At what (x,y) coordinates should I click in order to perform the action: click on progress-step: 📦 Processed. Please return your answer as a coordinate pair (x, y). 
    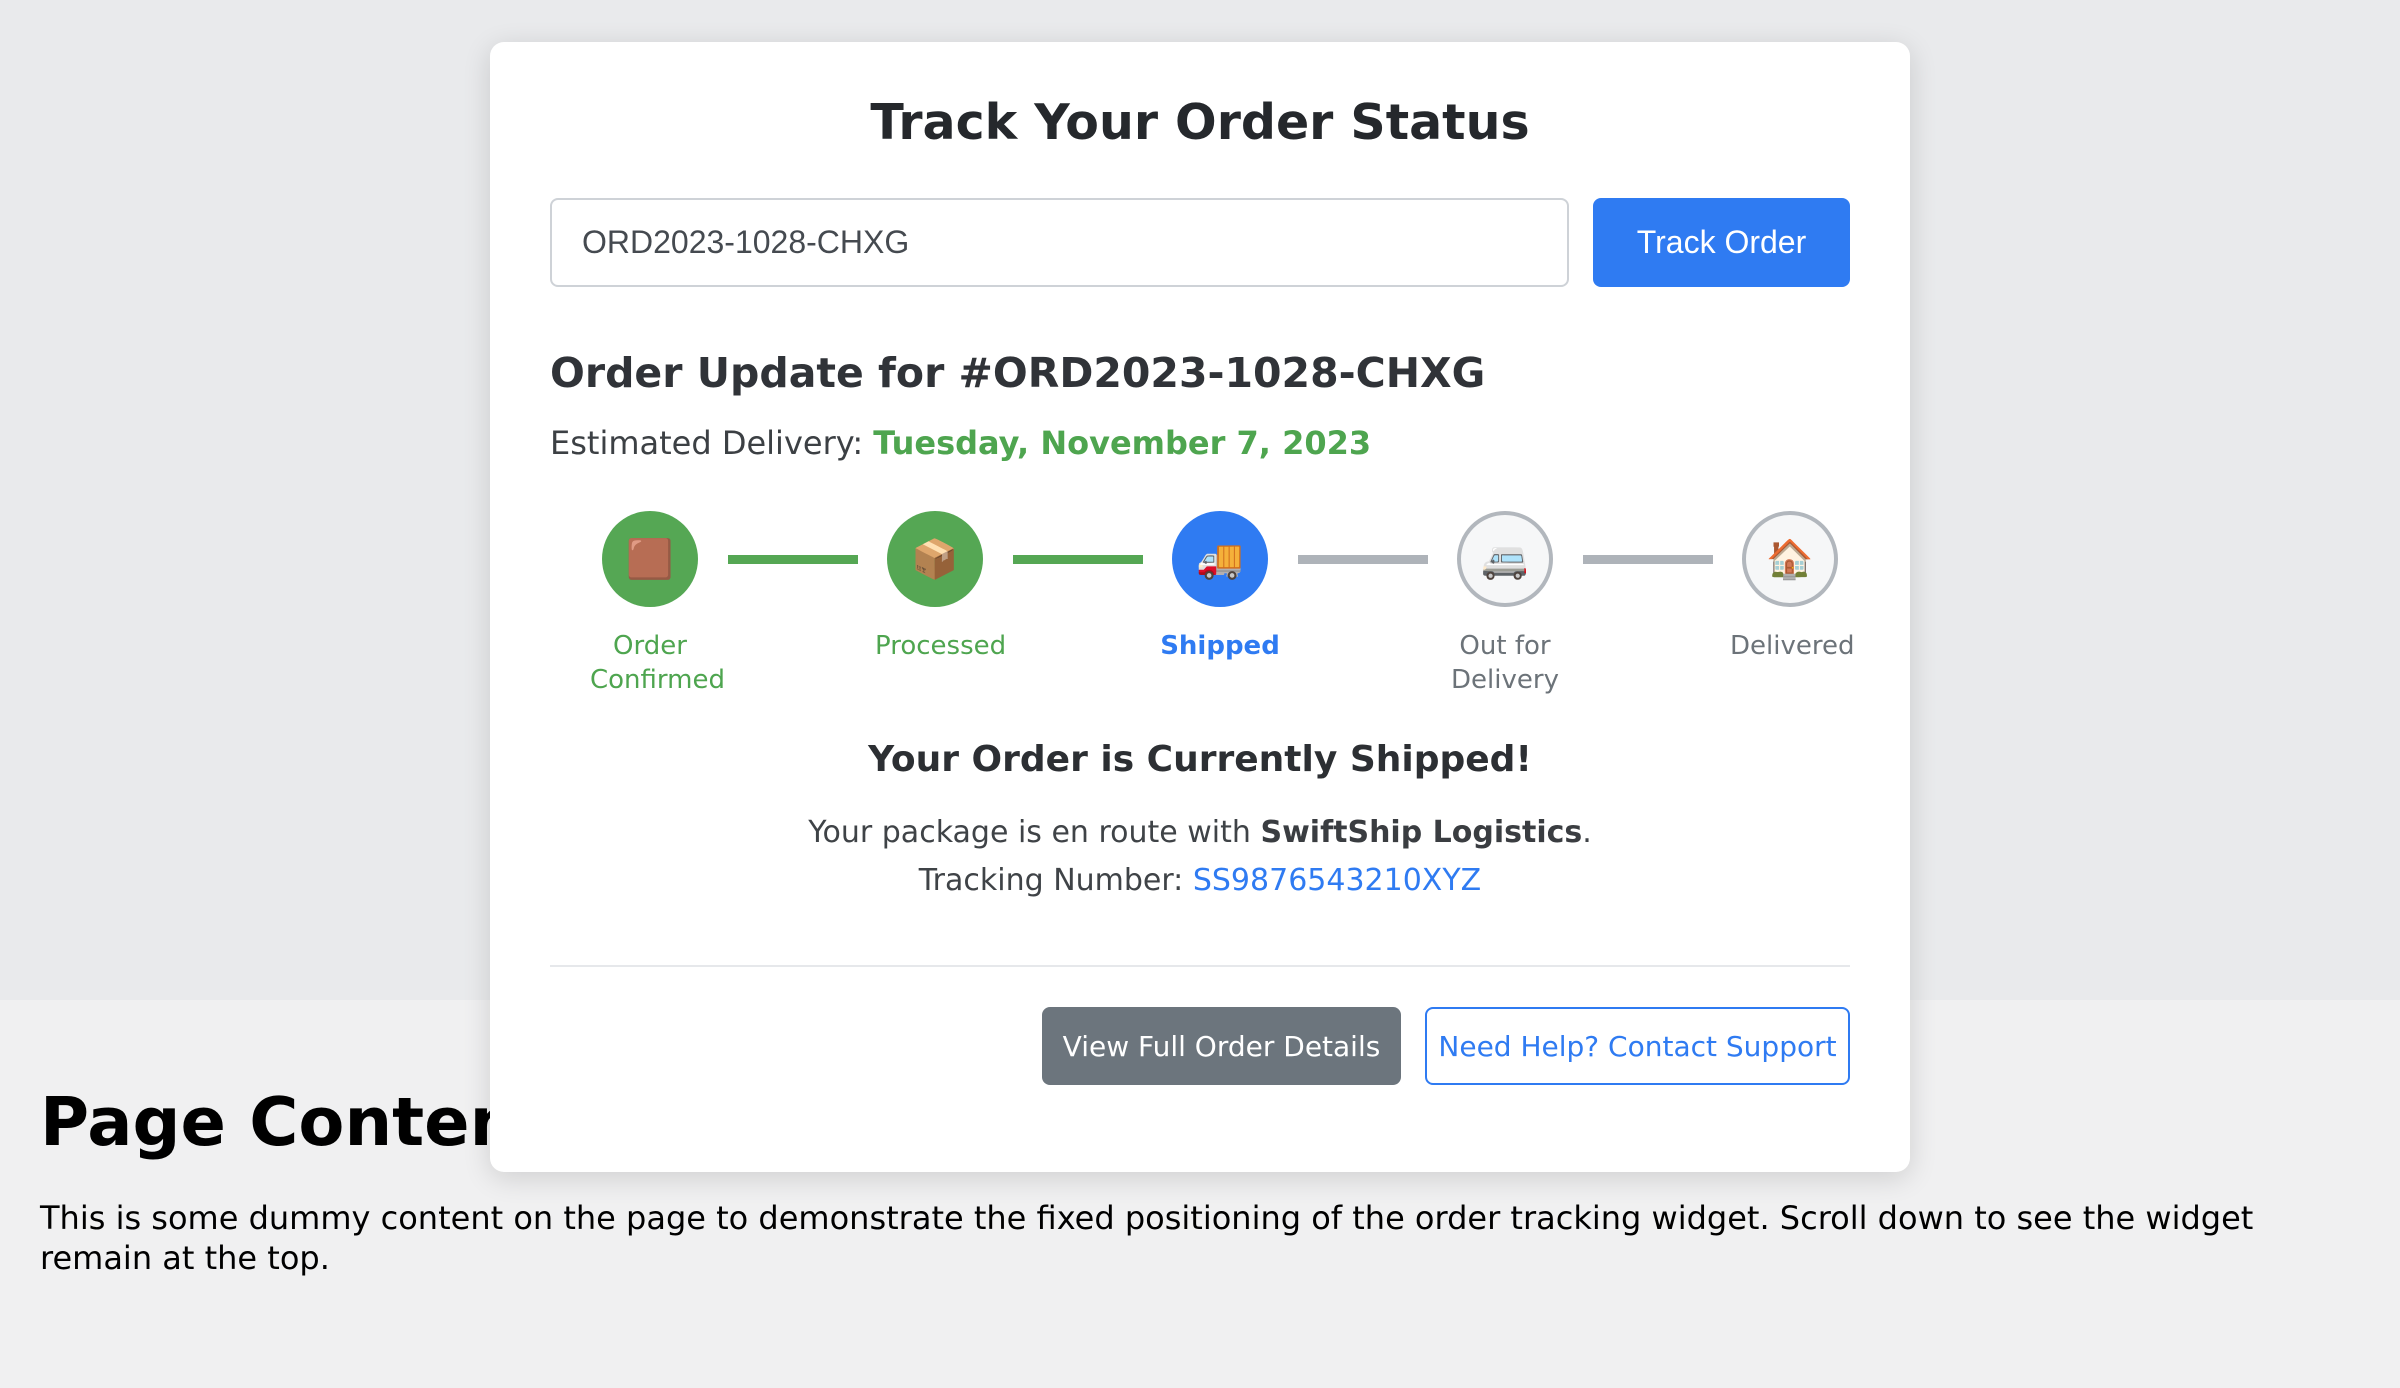
    Looking at the image, I should click on (935, 587).